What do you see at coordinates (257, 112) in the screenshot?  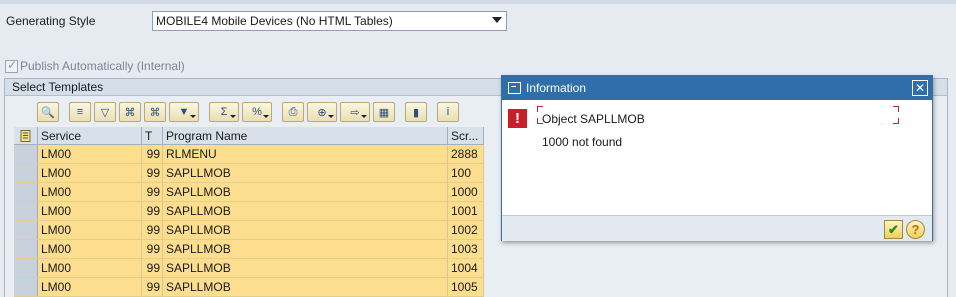 I see `subtotals-icon: %` at bounding box center [257, 112].